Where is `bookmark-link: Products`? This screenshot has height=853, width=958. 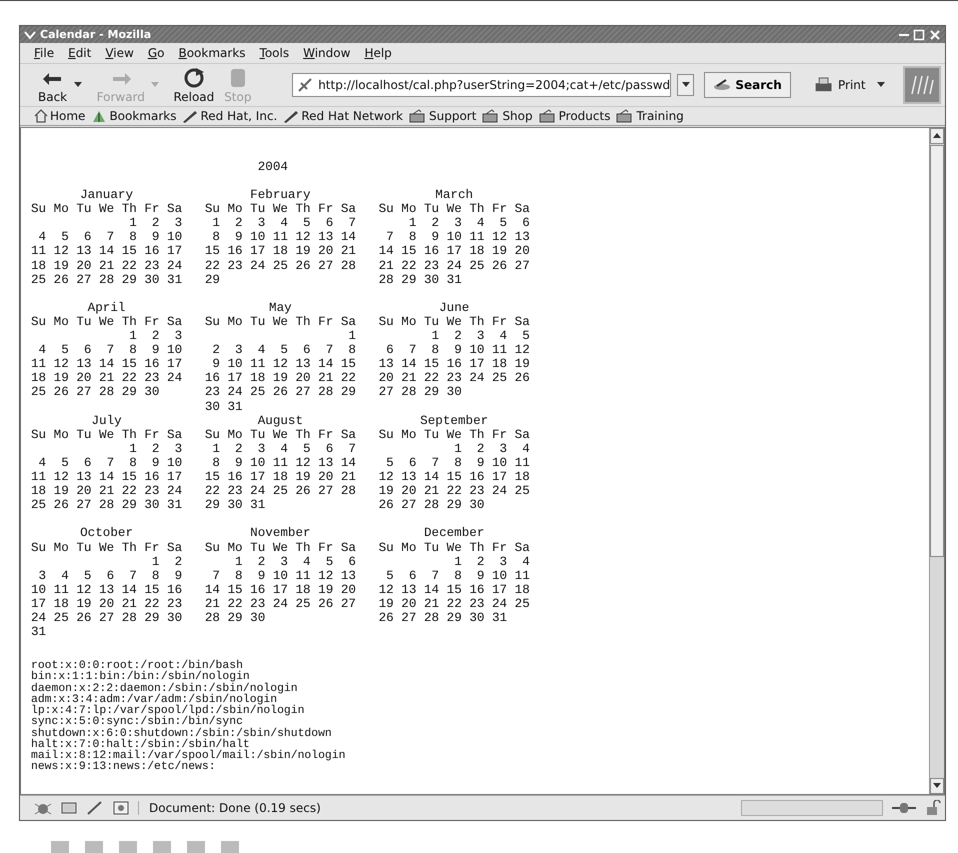
bookmark-link: Products is located at coordinates (574, 116).